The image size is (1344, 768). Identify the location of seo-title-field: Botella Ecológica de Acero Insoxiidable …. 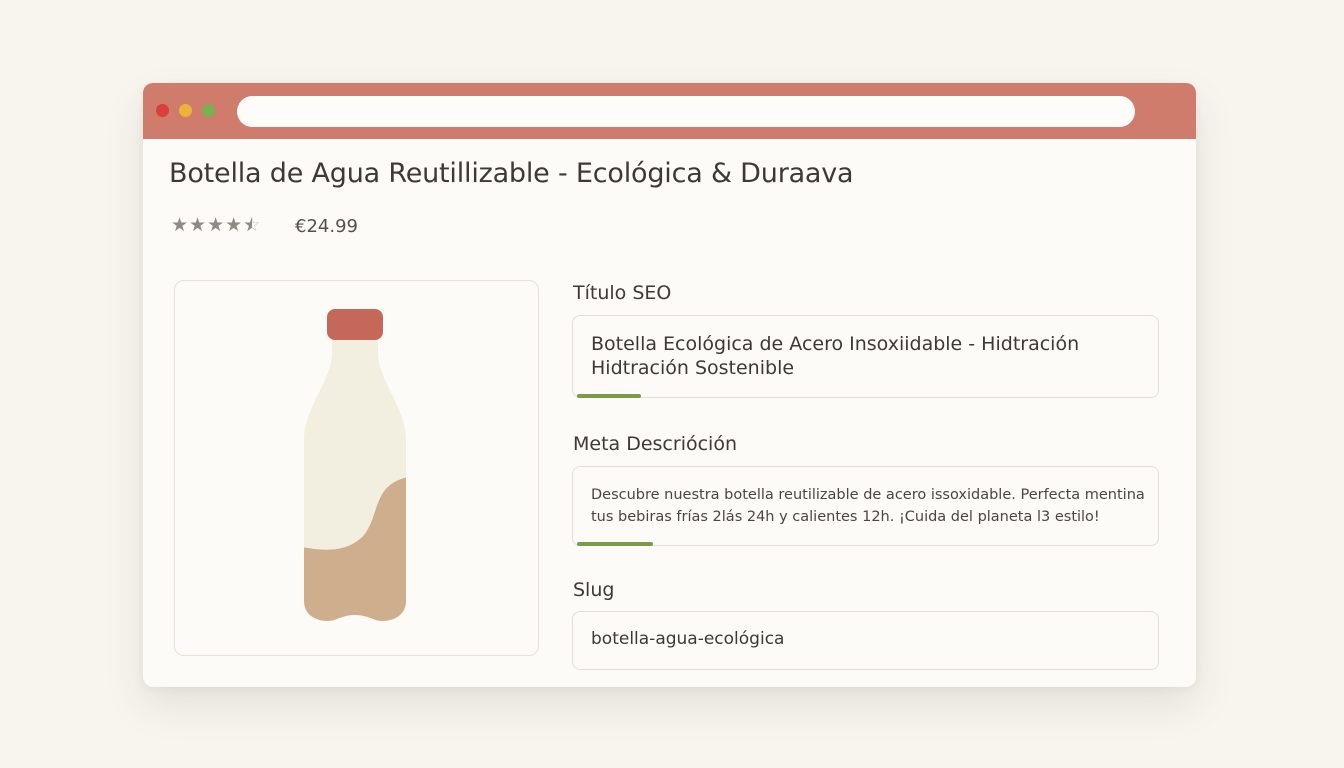
(865, 356).